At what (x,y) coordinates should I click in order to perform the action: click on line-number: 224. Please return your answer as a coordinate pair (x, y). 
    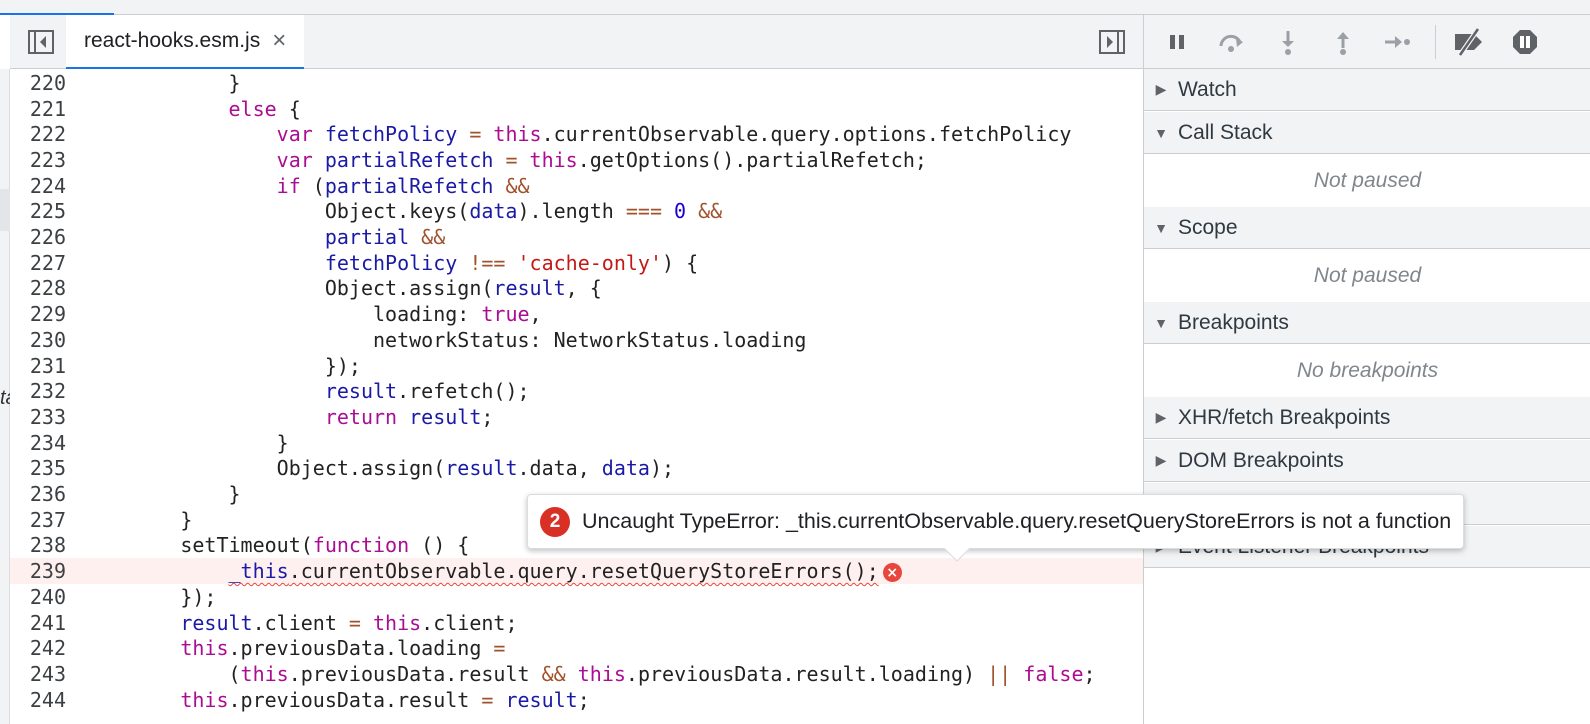
    Looking at the image, I should click on (38, 186).